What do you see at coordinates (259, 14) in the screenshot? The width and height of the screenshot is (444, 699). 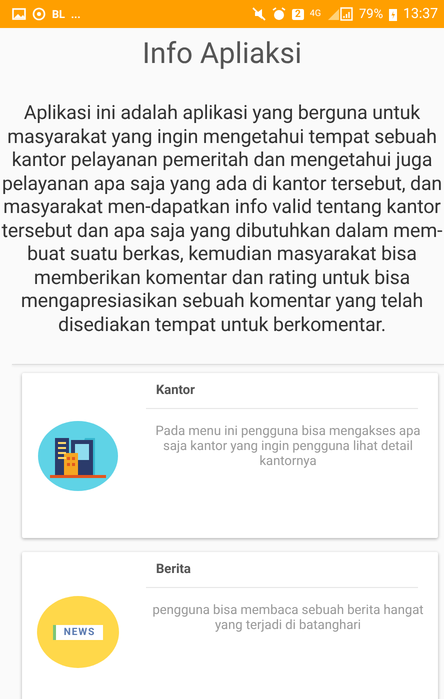 I see `mute-icon` at bounding box center [259, 14].